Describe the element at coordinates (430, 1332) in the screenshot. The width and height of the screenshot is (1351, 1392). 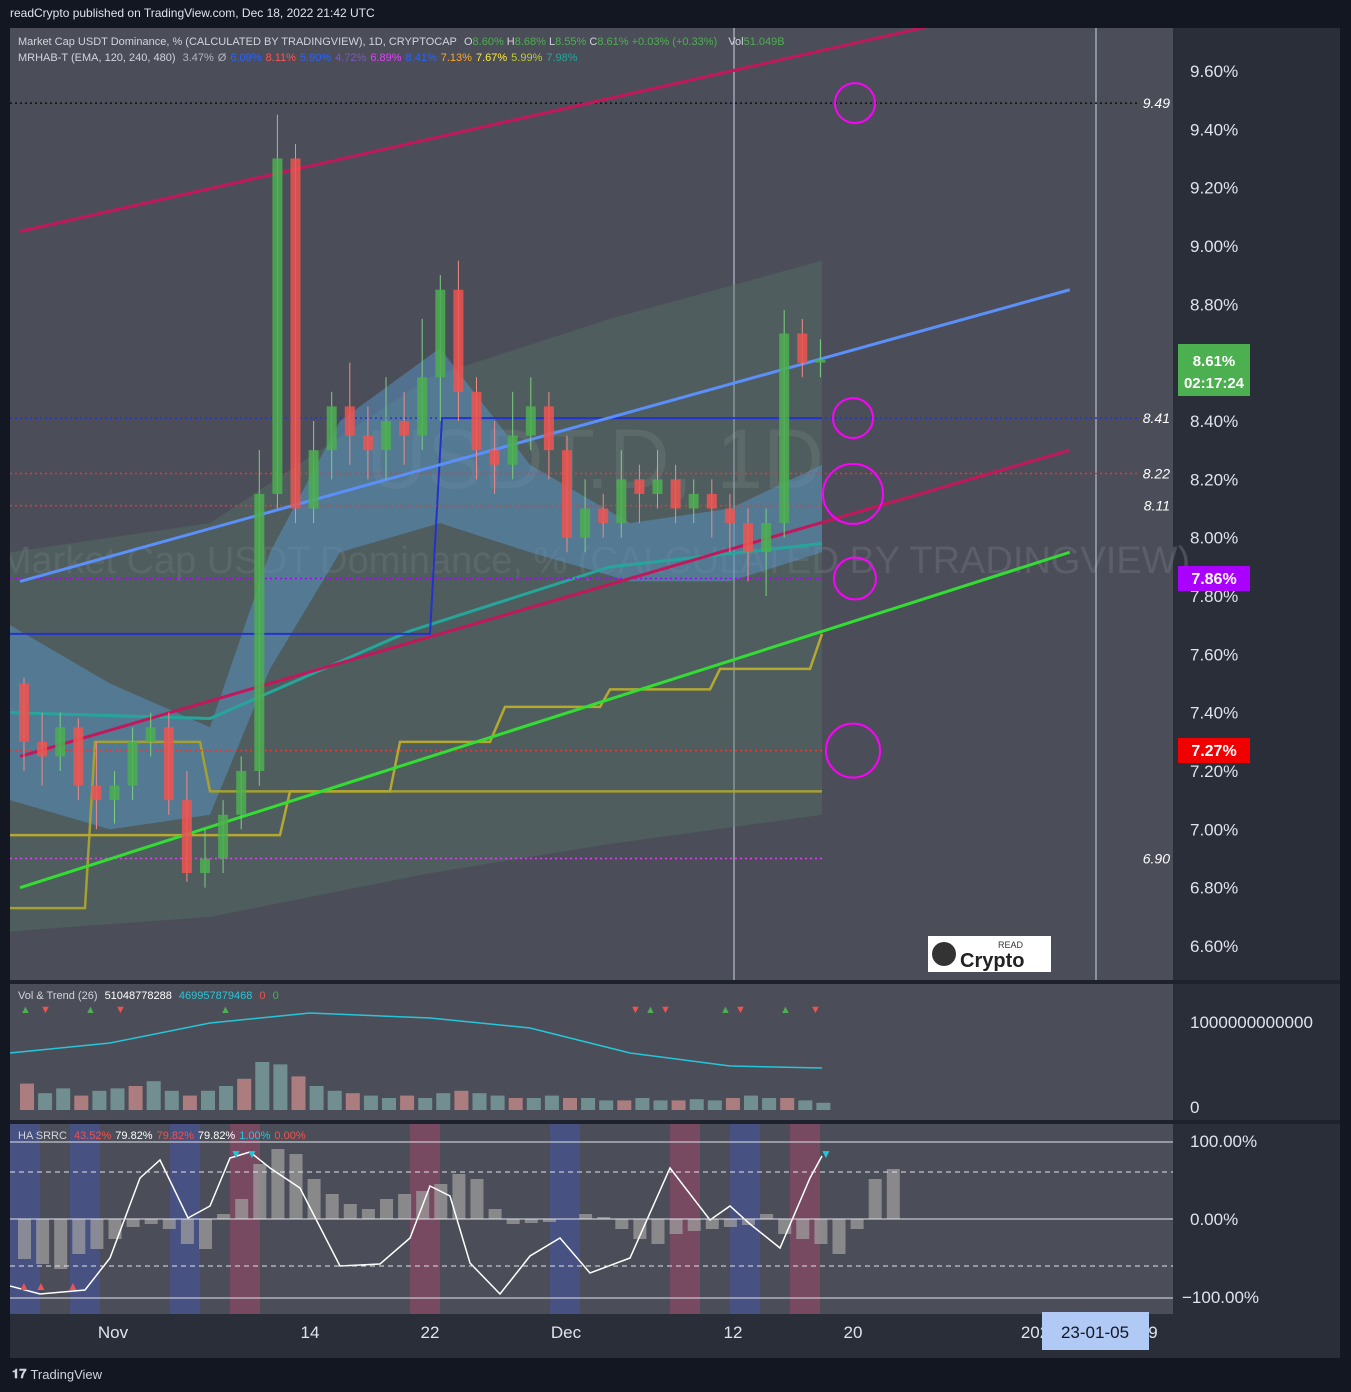
I see `time-tick-label: 22` at that location.